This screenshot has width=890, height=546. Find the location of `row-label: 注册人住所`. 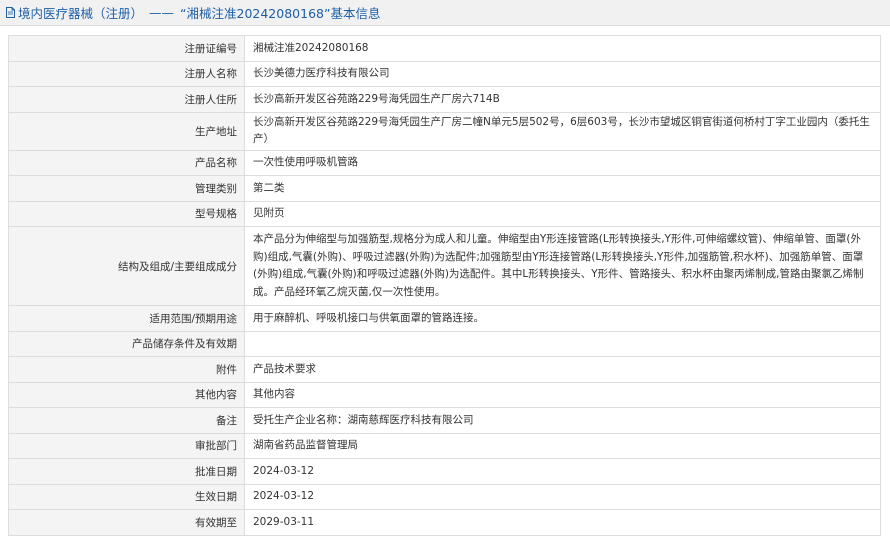

row-label: 注册人住所 is located at coordinates (126, 99).